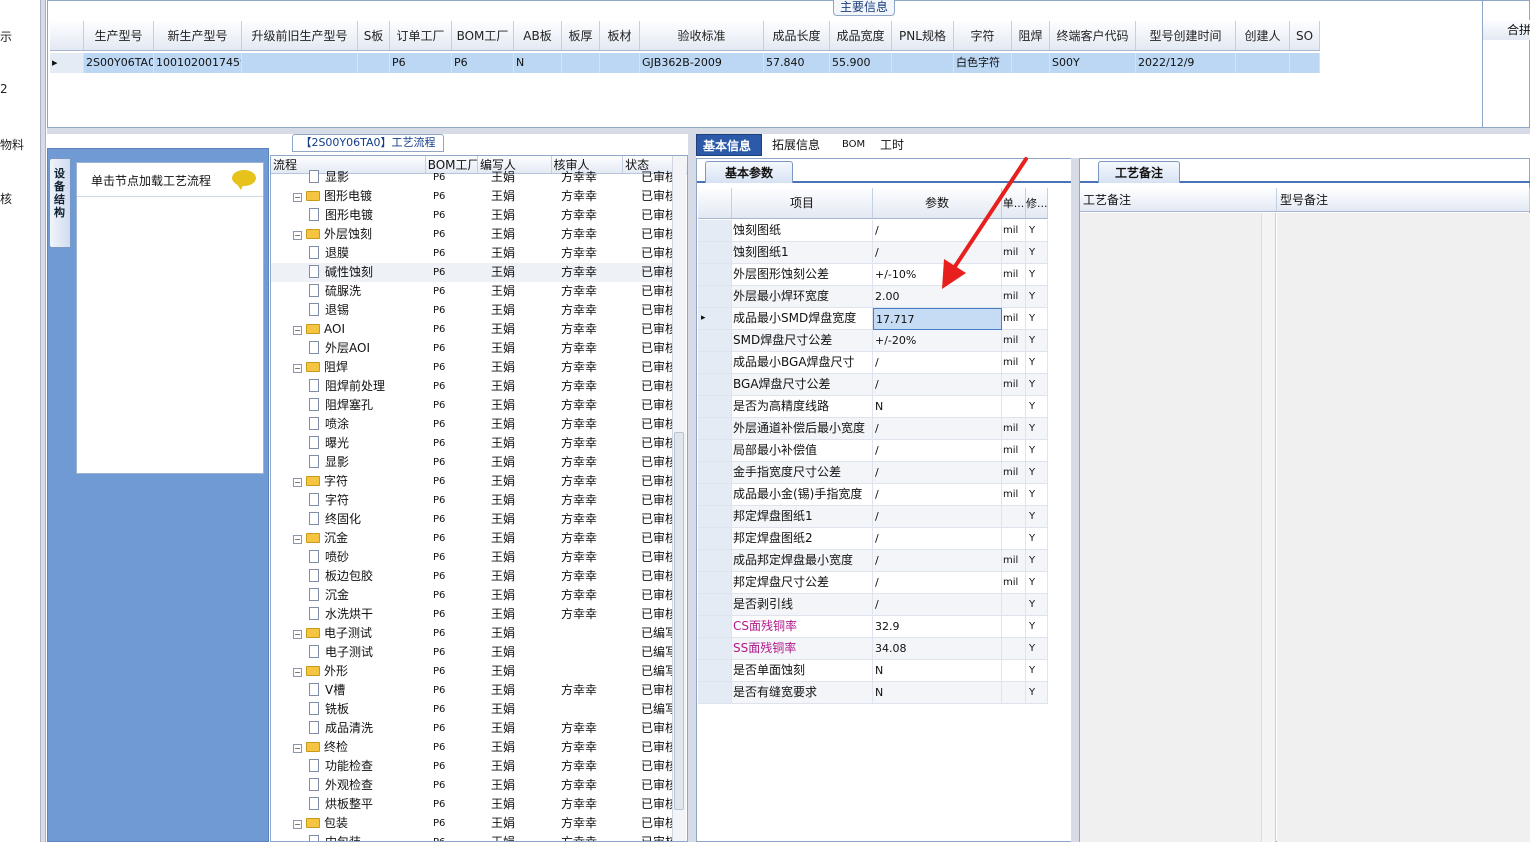  I want to click on process-row: 板边包胶 P6 王娟 方幸幸 已审核, so click(473, 576).